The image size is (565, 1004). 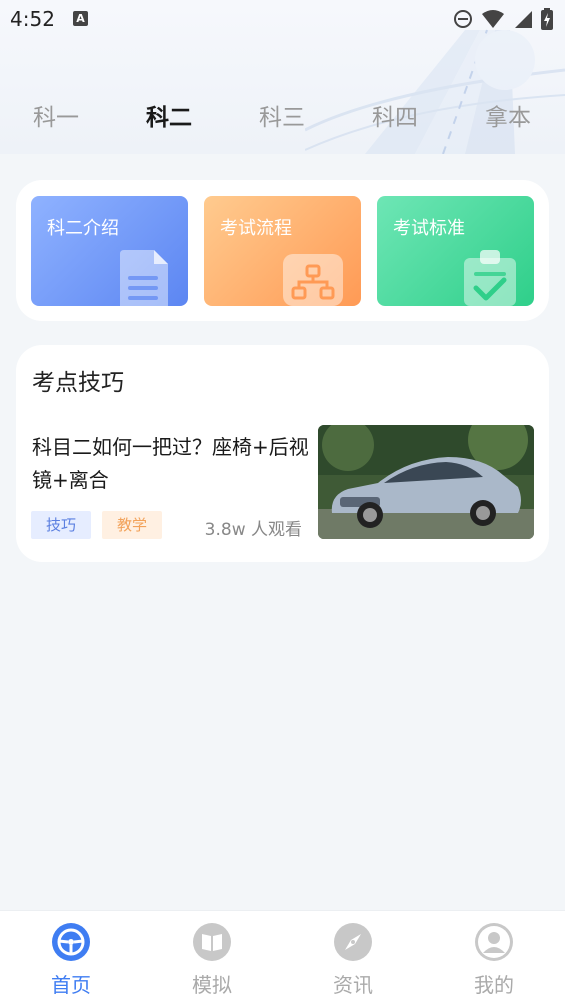 I want to click on quick-links-card: 科二介绍 考试流程 考试标准, so click(x=282, y=250).